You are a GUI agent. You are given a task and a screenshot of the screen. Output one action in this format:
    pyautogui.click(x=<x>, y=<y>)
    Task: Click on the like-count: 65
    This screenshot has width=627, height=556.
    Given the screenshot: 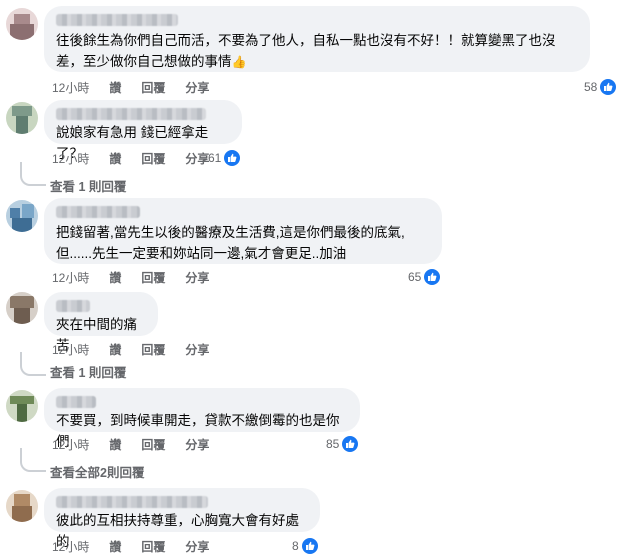 What is the action you would take?
    pyautogui.click(x=415, y=277)
    